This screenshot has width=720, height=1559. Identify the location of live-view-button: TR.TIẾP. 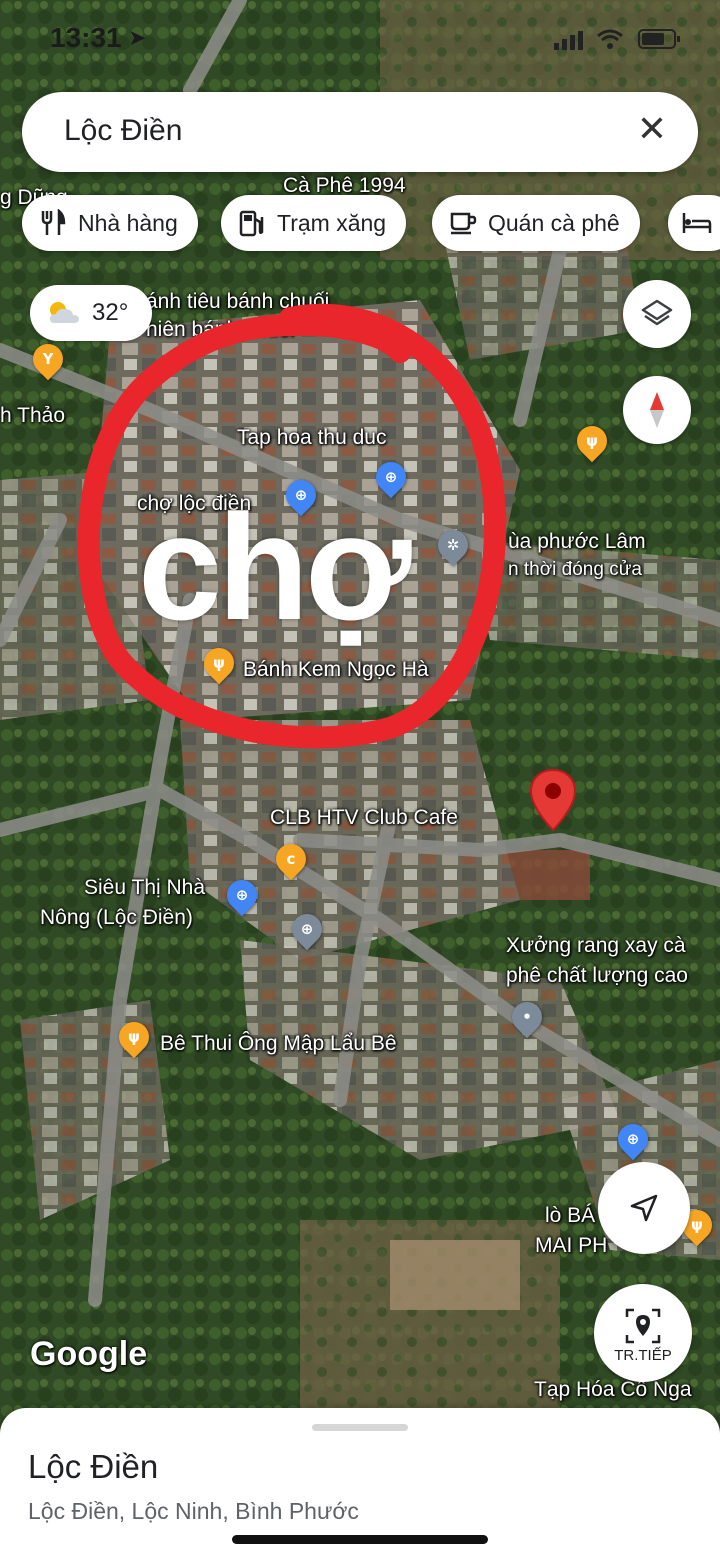
(643, 1333).